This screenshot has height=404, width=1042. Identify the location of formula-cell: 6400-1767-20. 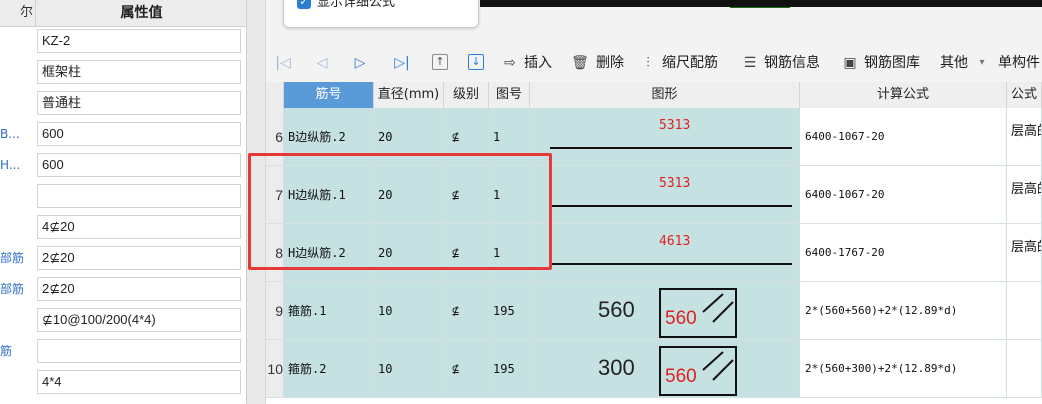
(903, 253).